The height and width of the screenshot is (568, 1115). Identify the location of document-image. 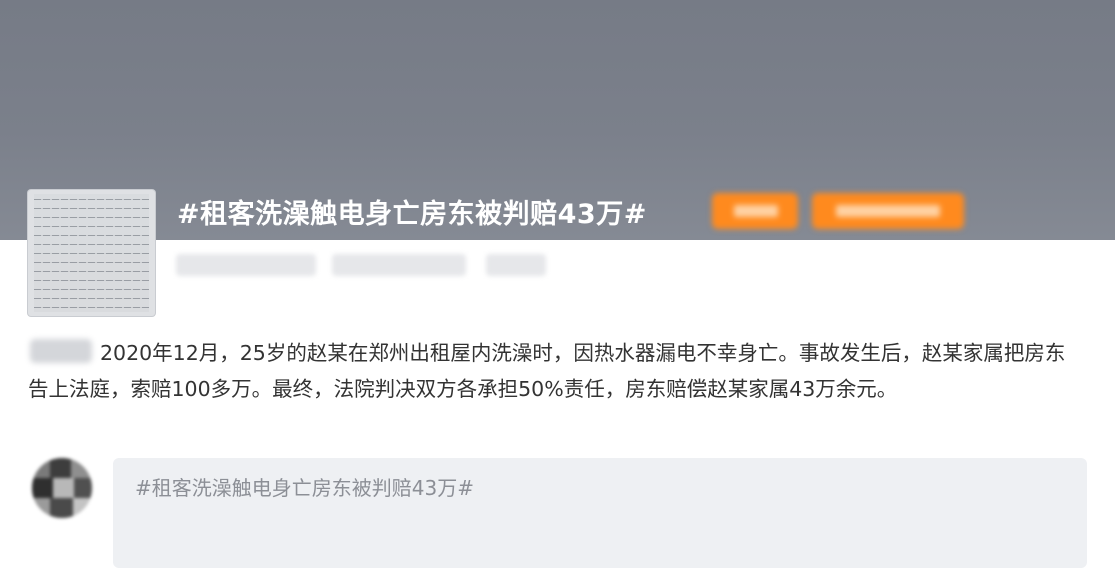
(91, 253).